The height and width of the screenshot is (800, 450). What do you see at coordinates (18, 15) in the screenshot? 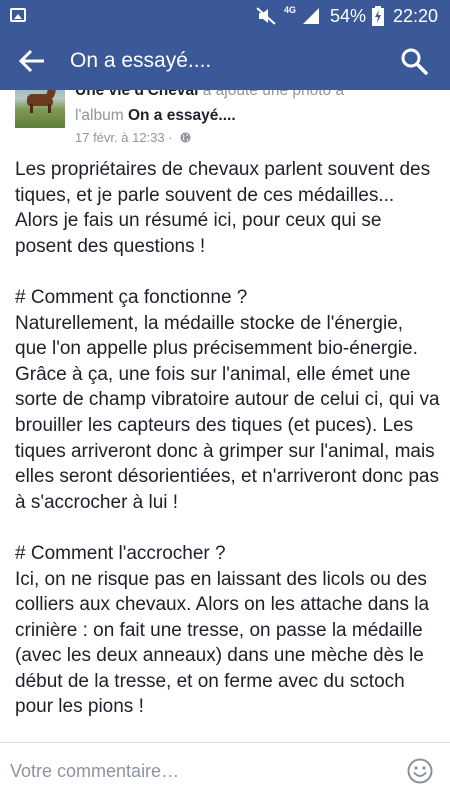
I see `image-notification-icon` at bounding box center [18, 15].